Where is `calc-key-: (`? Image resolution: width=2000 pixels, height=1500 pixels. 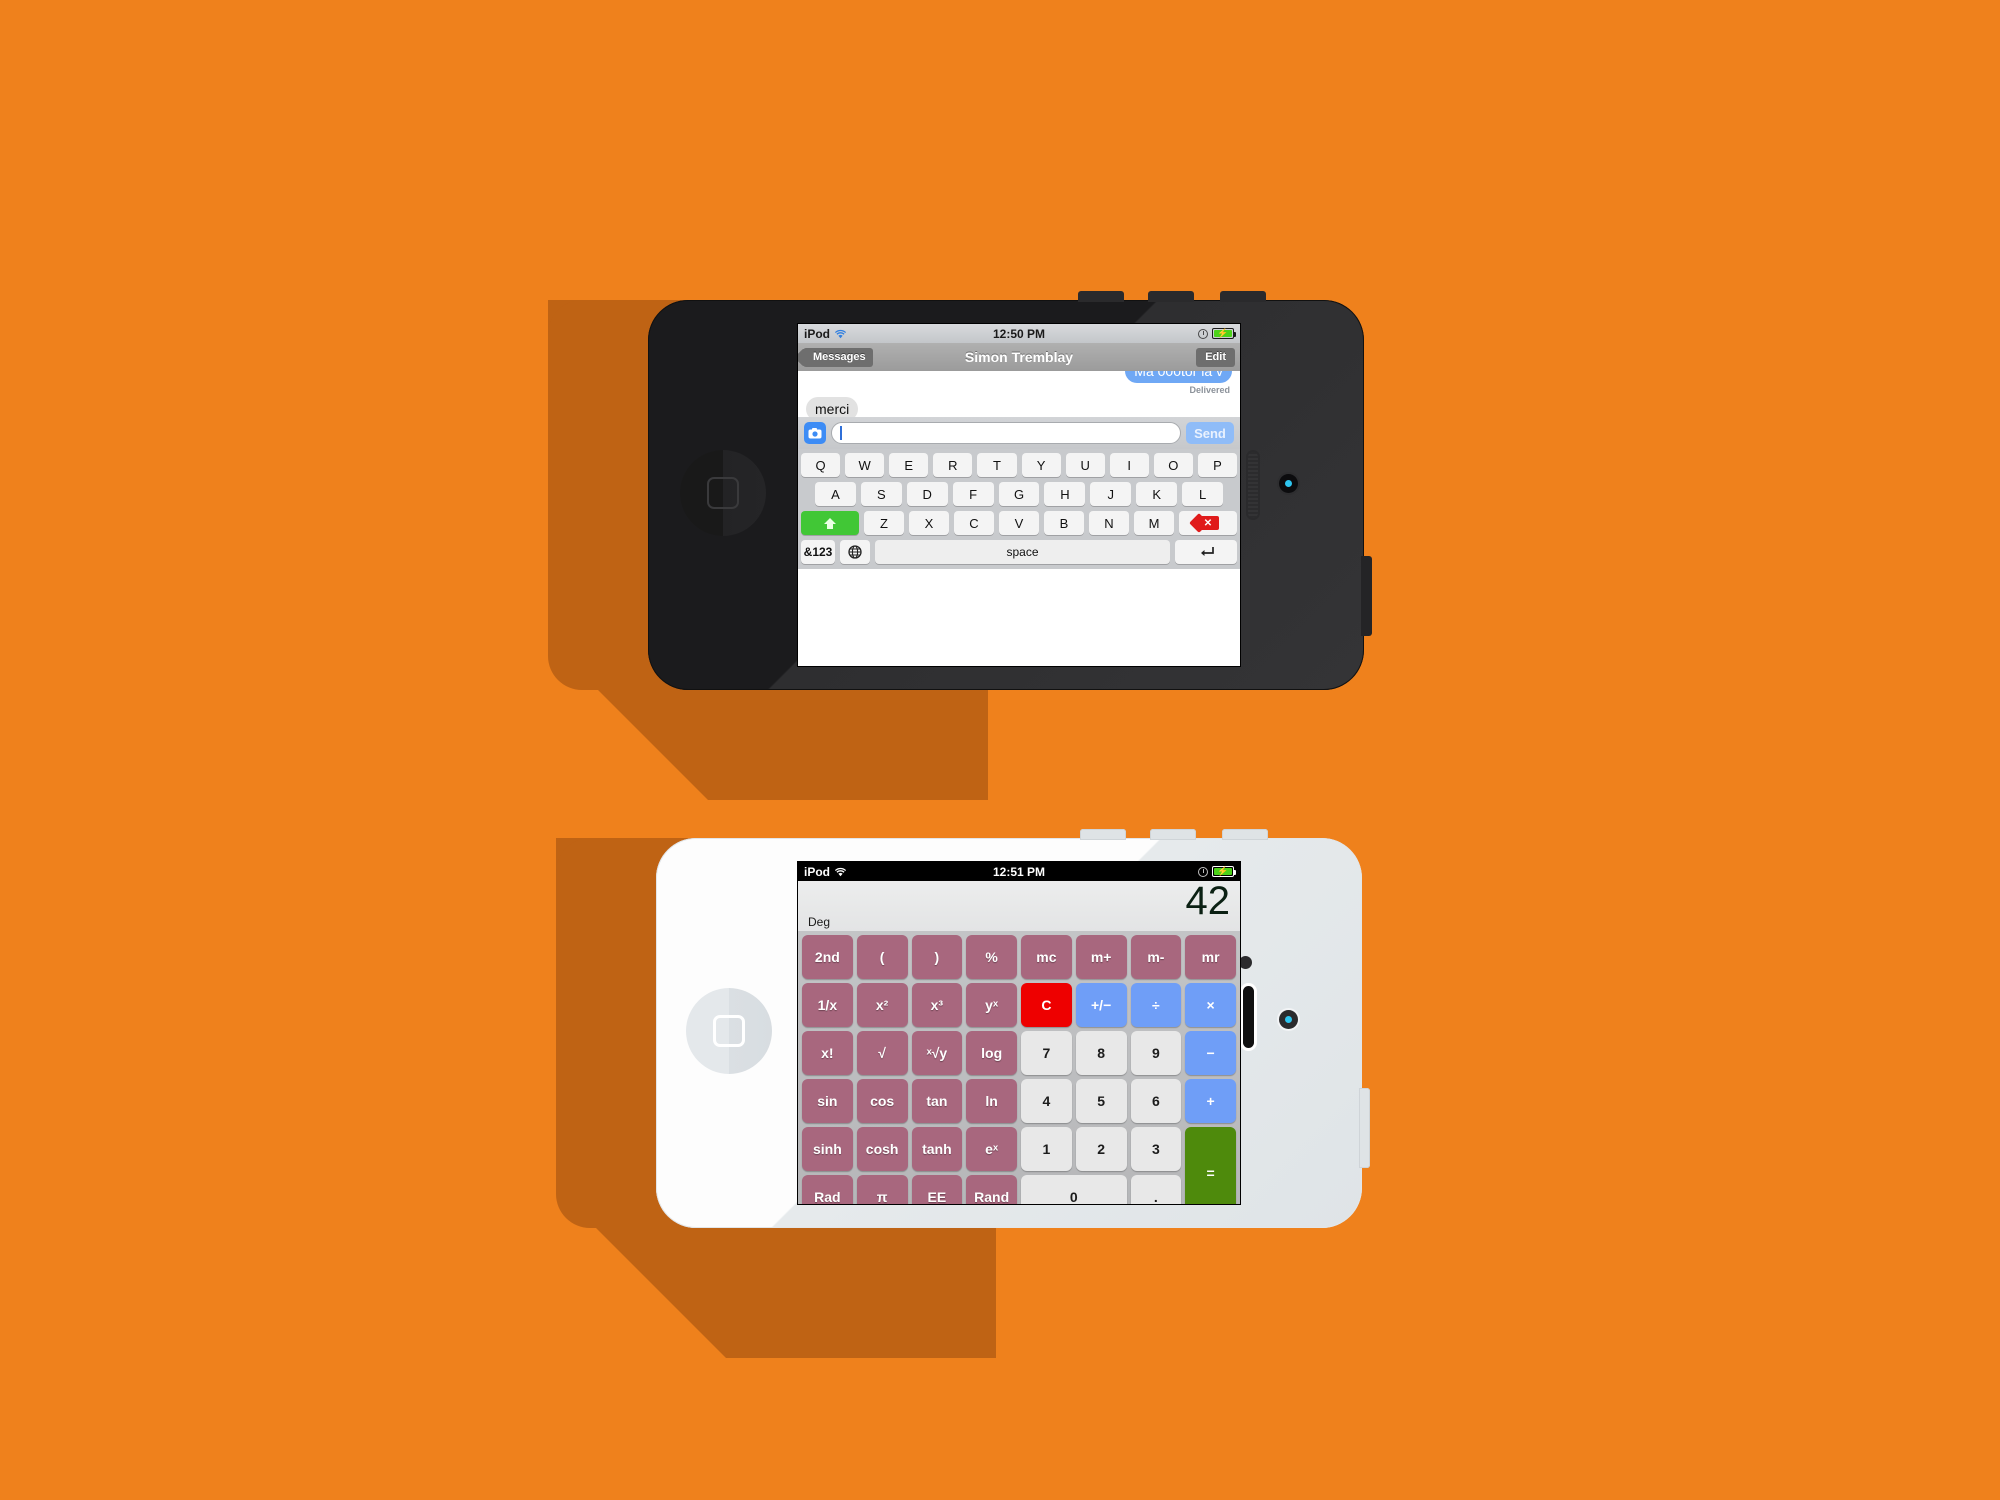 calc-key-: ( is located at coordinates (882, 957).